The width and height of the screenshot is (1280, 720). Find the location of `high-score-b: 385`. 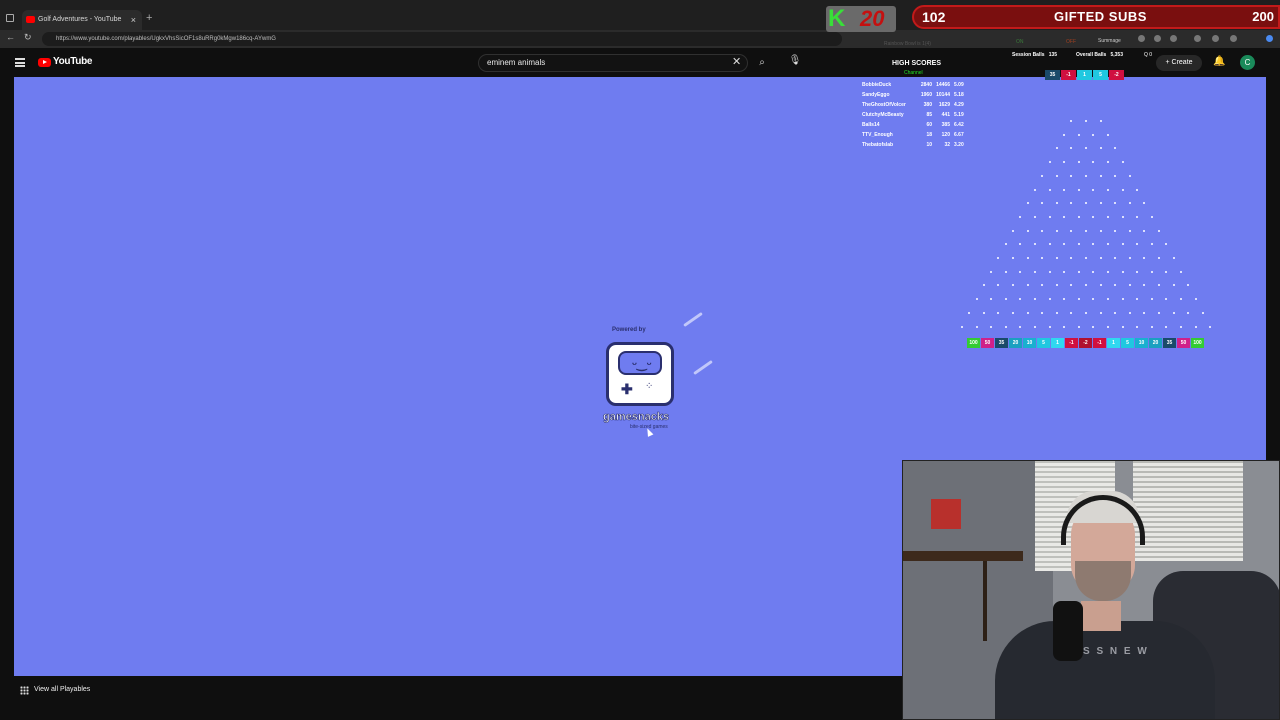

high-score-b: 385 is located at coordinates (945, 125).